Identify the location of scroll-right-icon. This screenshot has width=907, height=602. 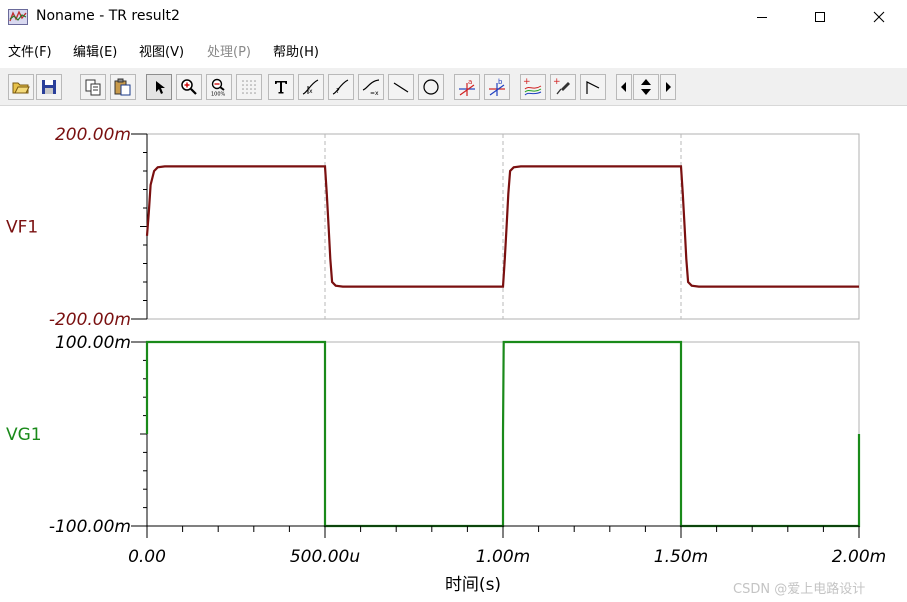
(668, 87).